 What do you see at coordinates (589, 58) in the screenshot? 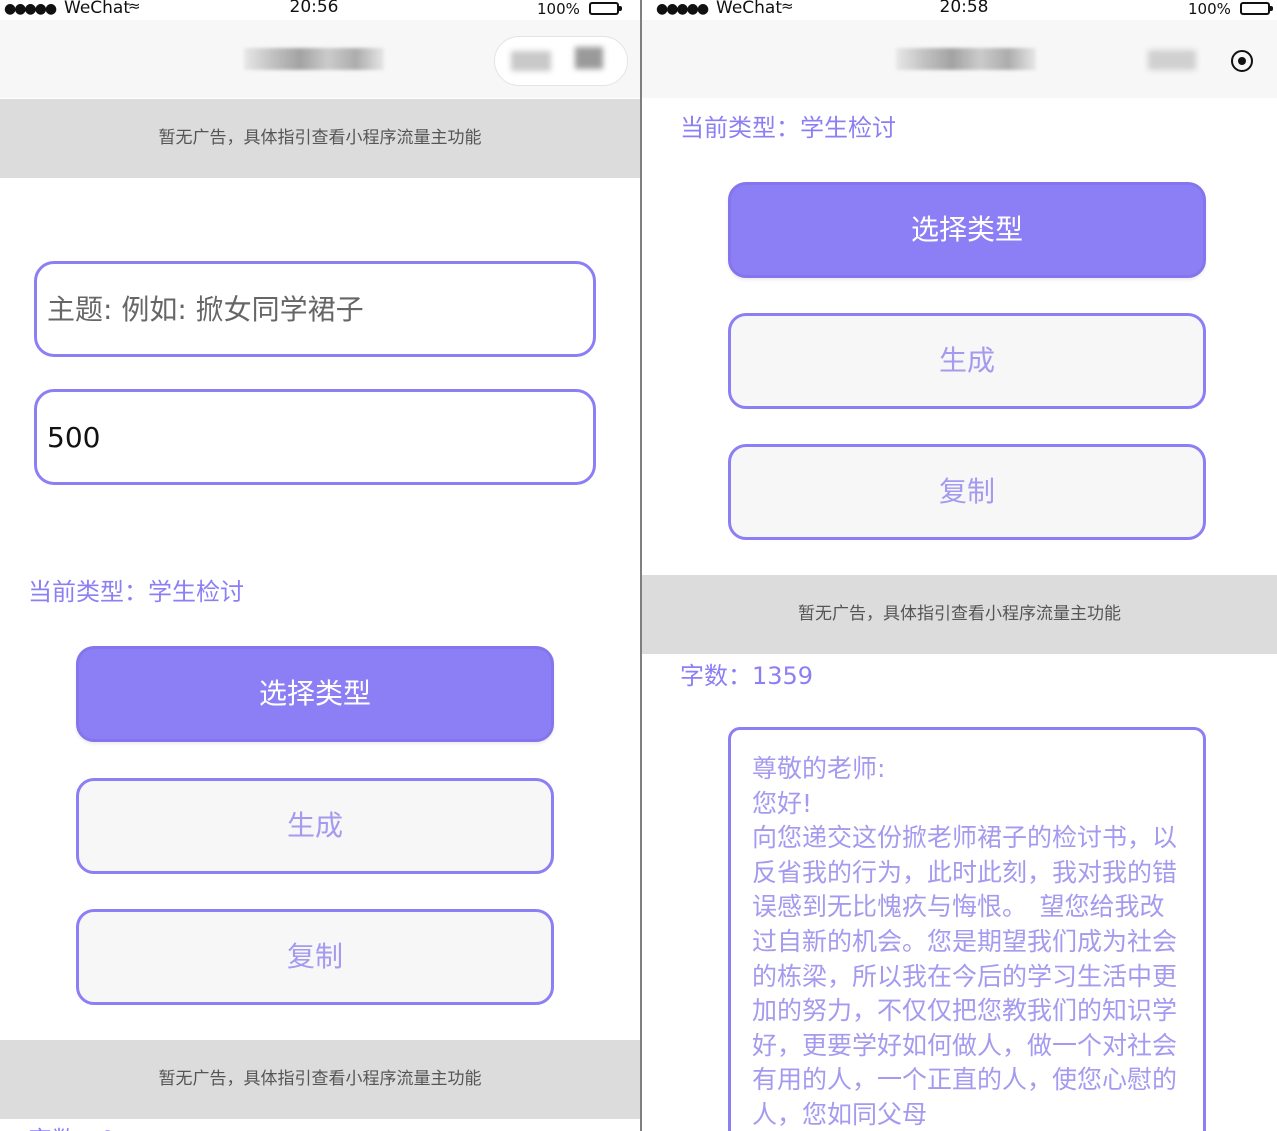
I see `close-icon` at bounding box center [589, 58].